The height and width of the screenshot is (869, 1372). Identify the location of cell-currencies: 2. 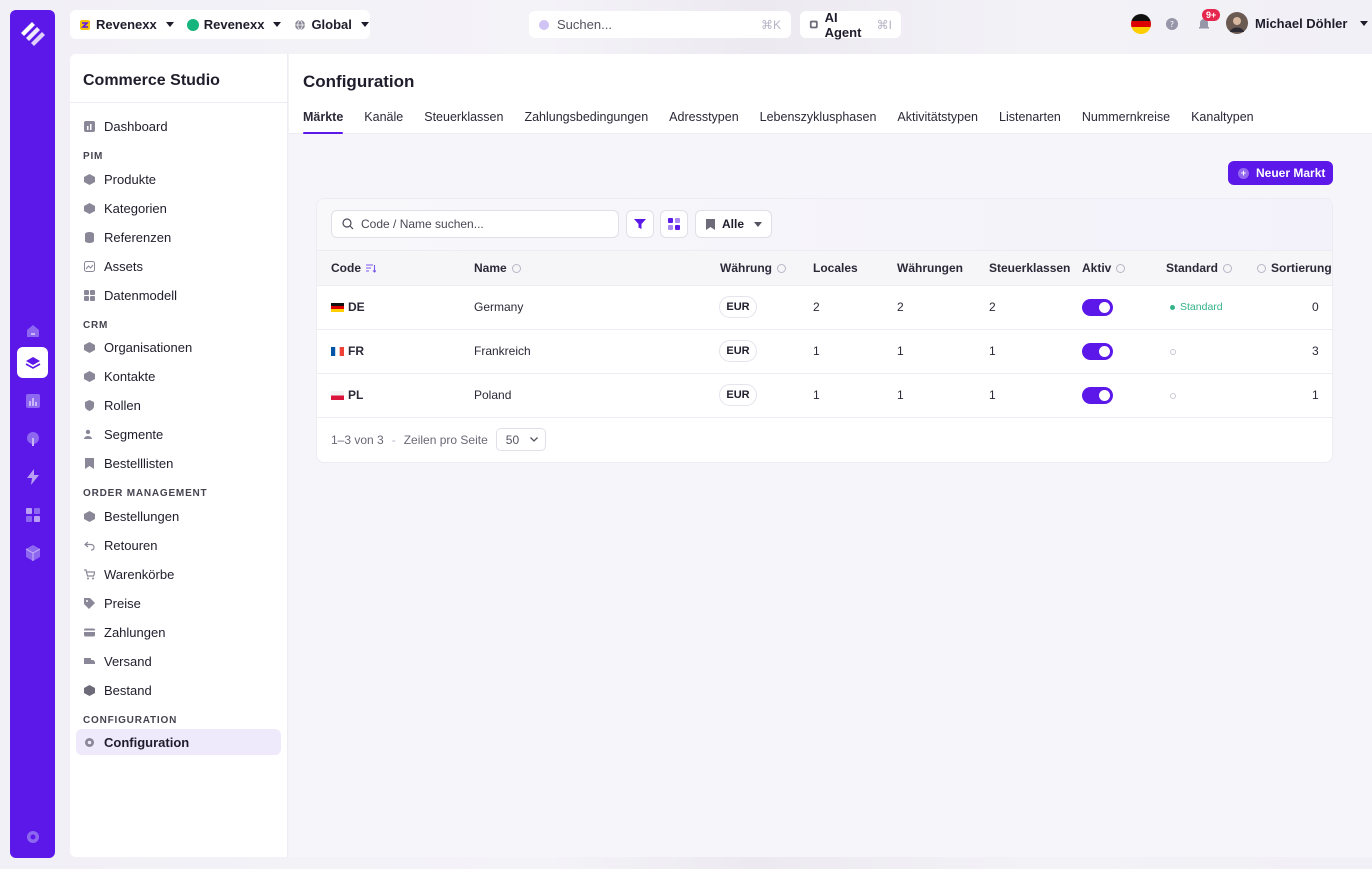
(900, 307).